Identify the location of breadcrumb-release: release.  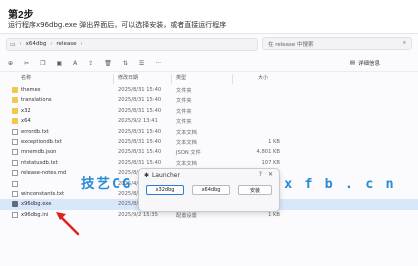
(66, 44).